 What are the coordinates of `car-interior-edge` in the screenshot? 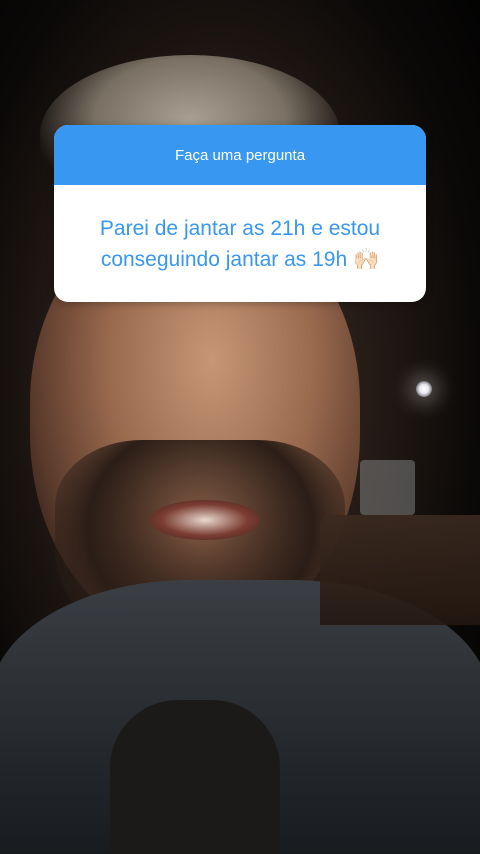 It's located at (400, 570).